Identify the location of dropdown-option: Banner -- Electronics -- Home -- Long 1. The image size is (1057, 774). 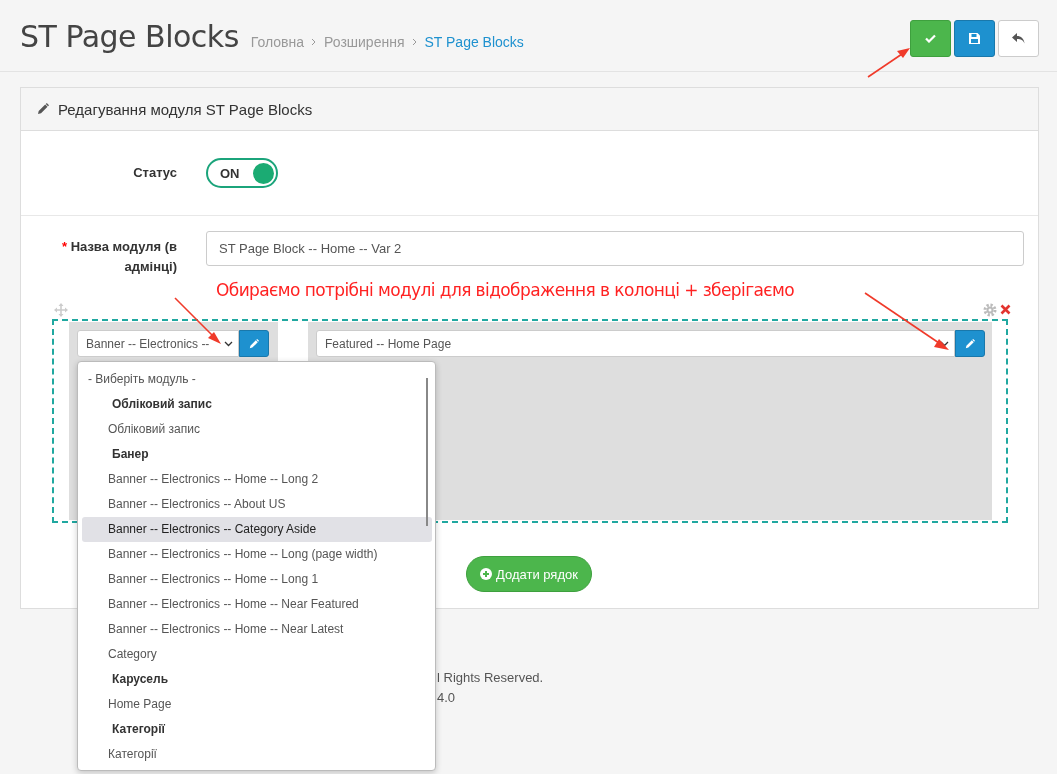
(257, 579).